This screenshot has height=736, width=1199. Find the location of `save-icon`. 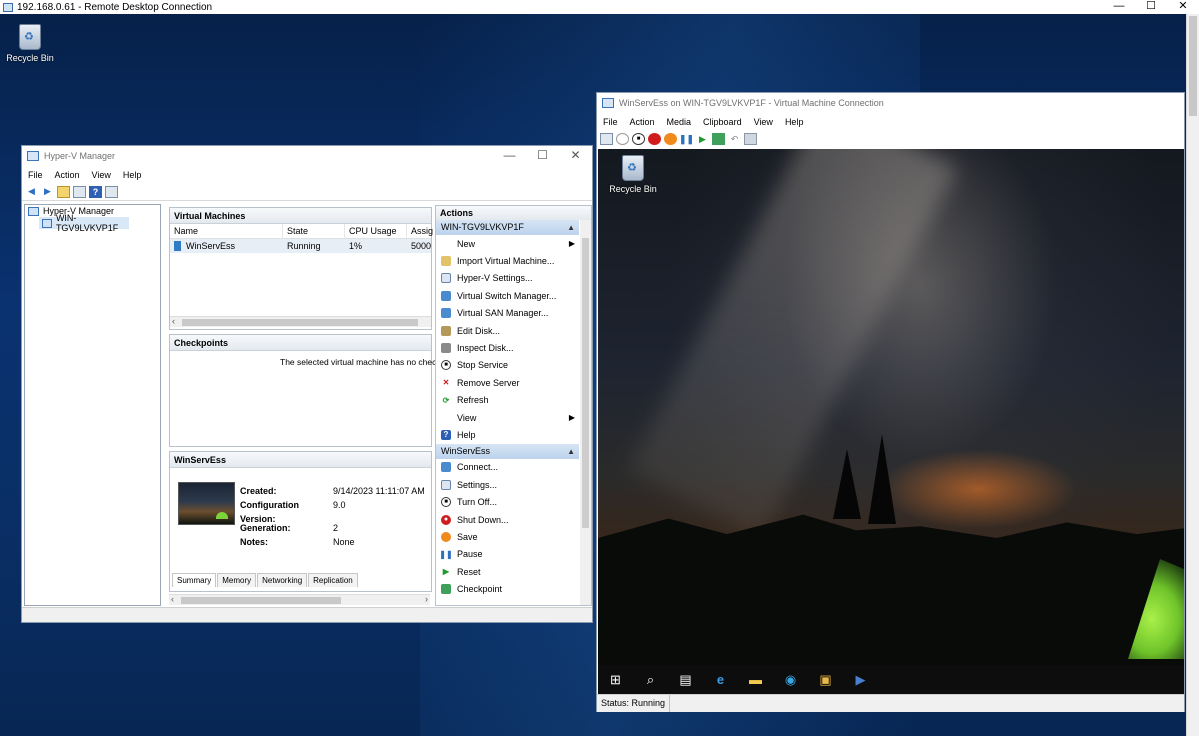

save-icon is located at coordinates (670, 139).